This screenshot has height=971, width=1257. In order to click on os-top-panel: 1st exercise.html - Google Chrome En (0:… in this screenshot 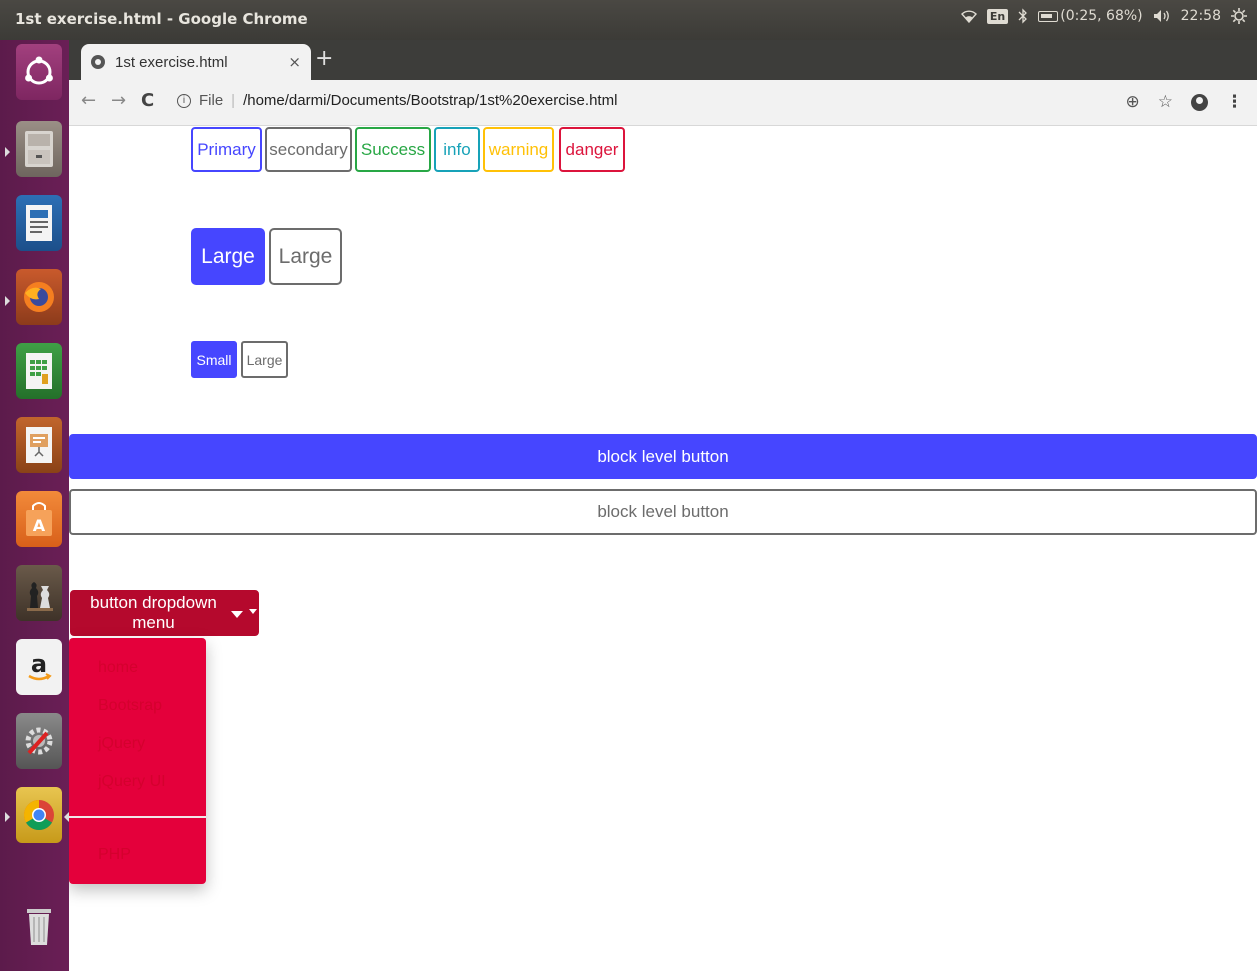, I will do `click(628, 20)`.